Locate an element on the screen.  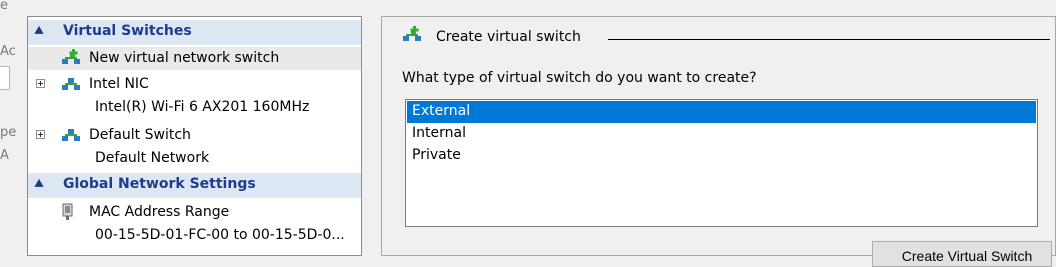
switch-name: Default Switch is located at coordinates (140, 135).